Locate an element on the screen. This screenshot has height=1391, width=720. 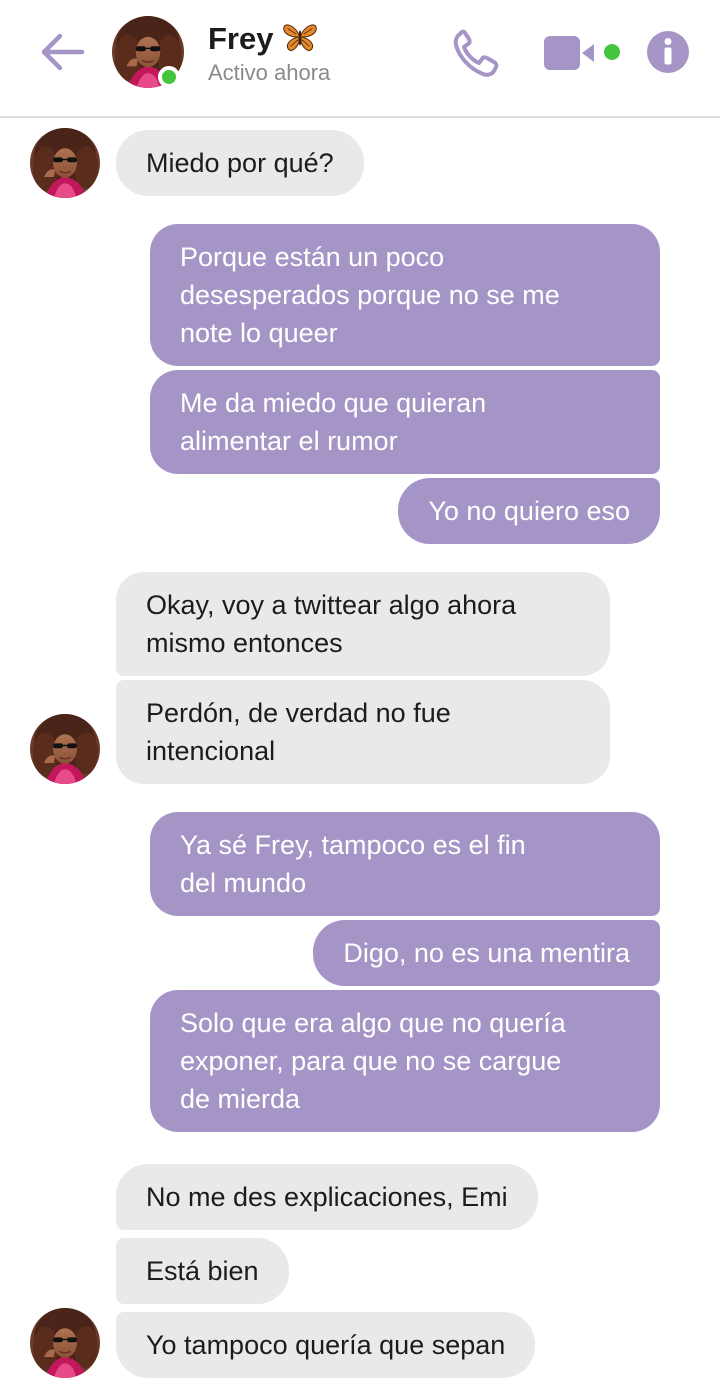
message-text: Me da miedo que quieran is located at coordinates (333, 403).